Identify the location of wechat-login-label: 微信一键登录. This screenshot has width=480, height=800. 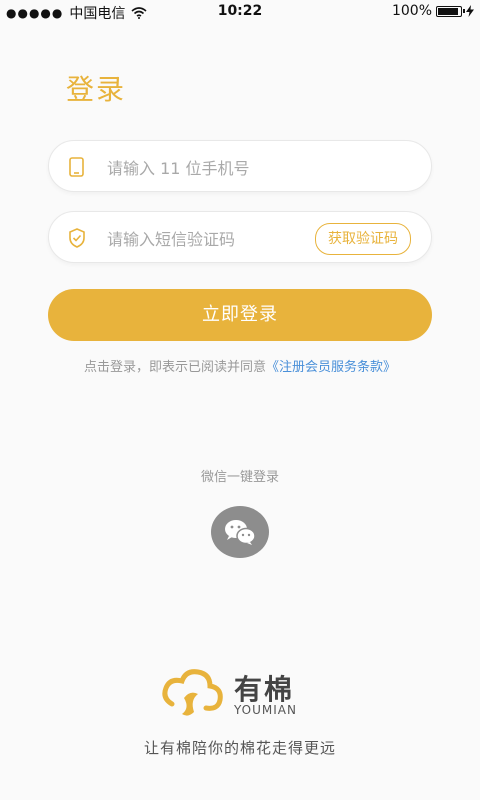
(239, 477).